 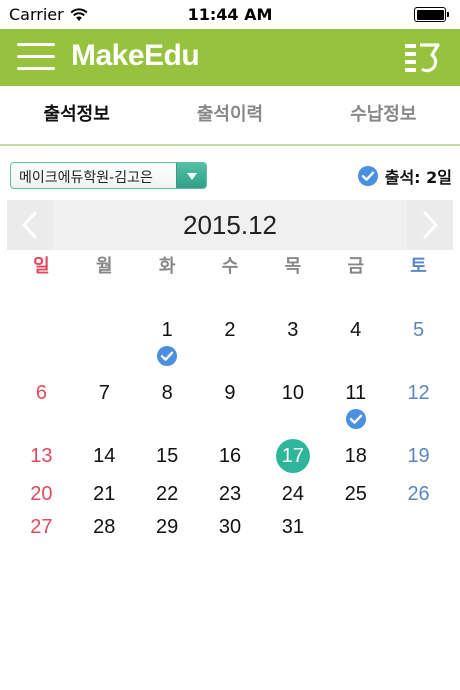 I want to click on calendar-day-number: 7, so click(x=104, y=393).